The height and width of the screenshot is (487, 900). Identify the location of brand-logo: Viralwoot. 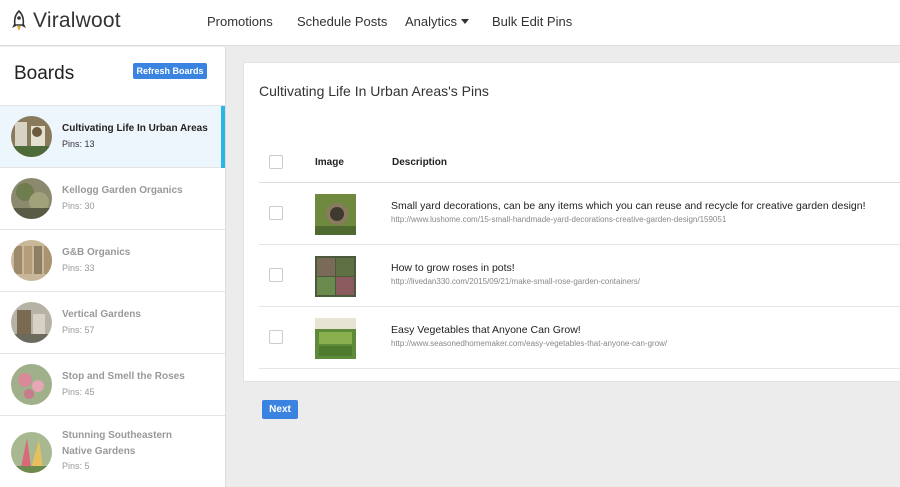
(65, 21).